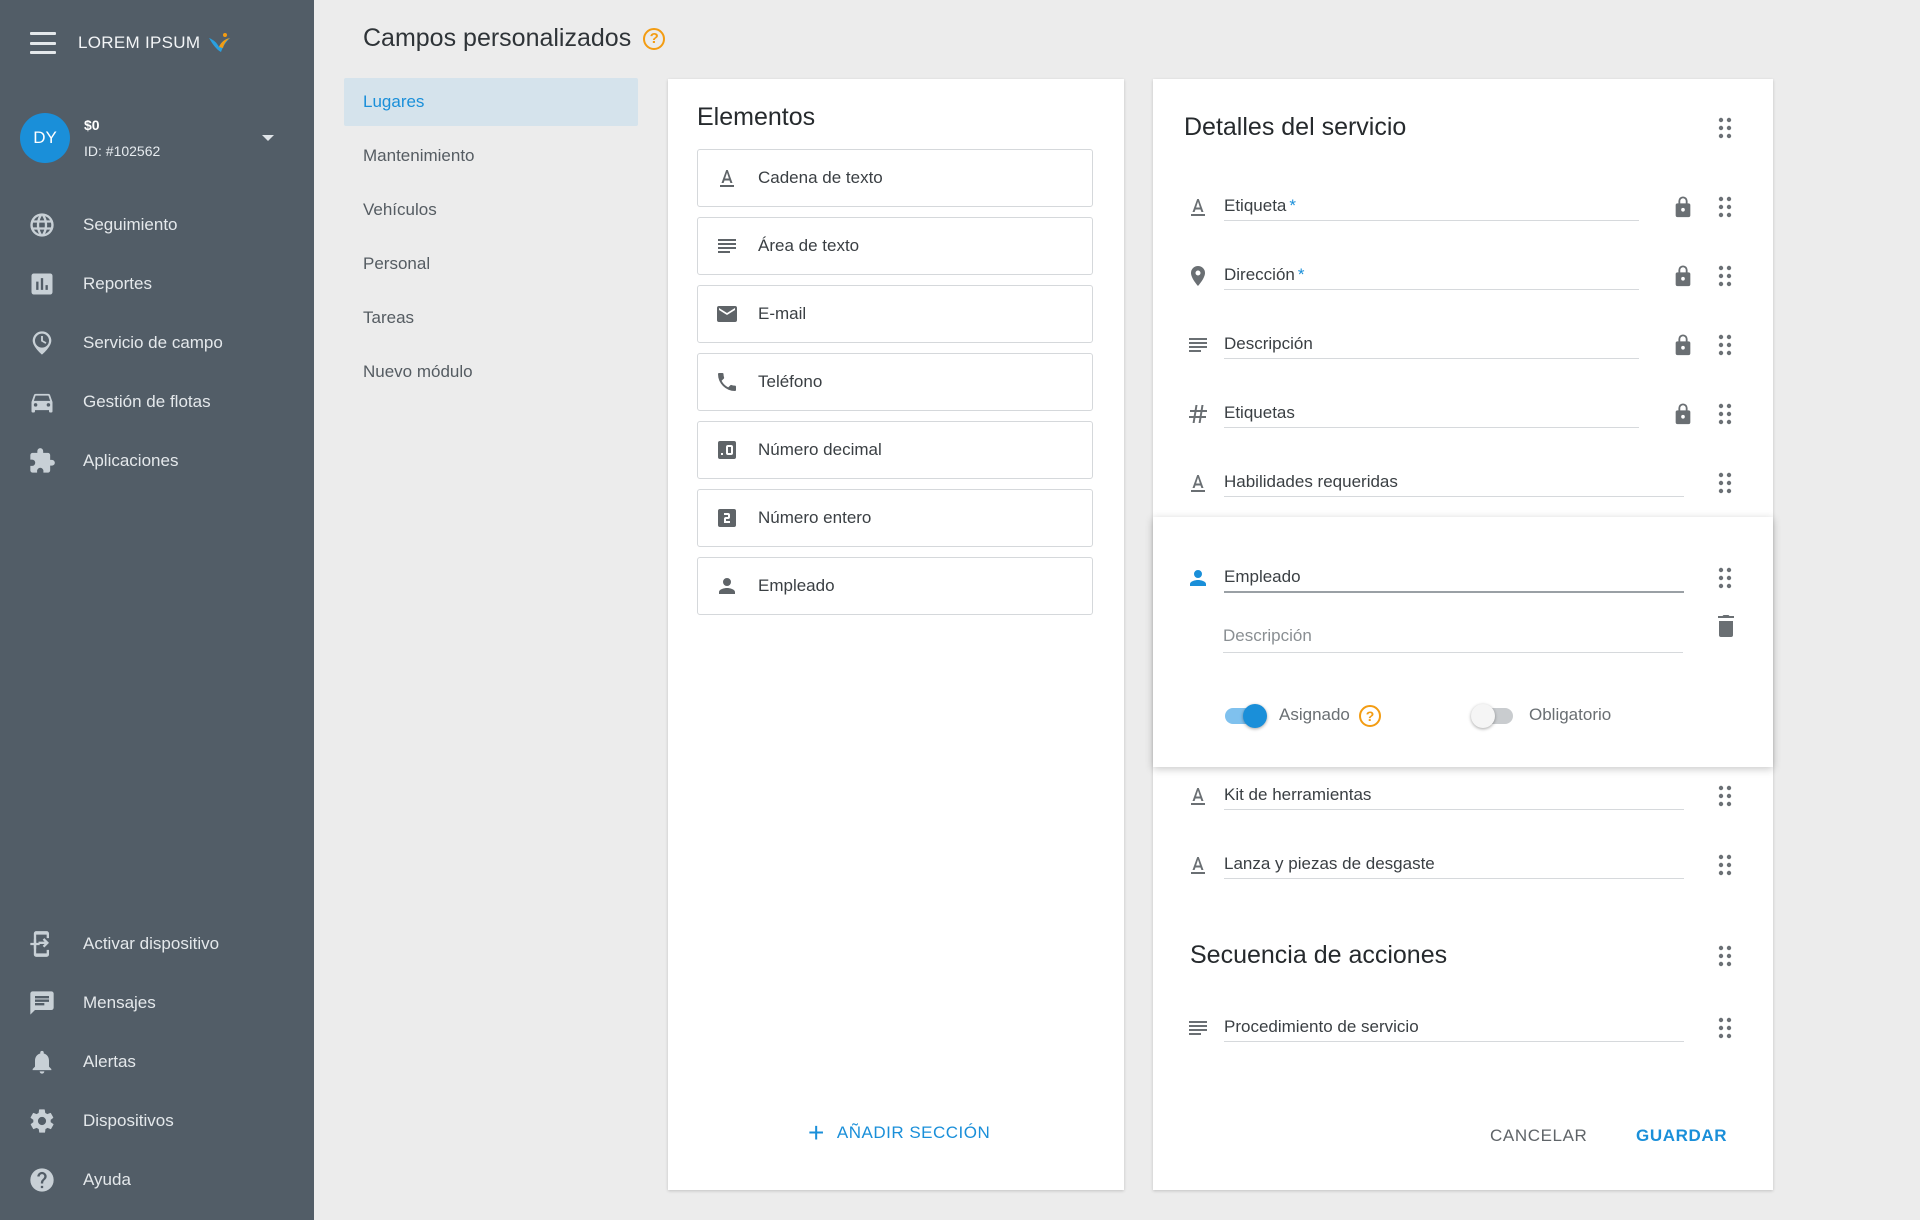  Describe the element at coordinates (895, 518) in the screenshot. I see `element-integer: Número entero` at that location.